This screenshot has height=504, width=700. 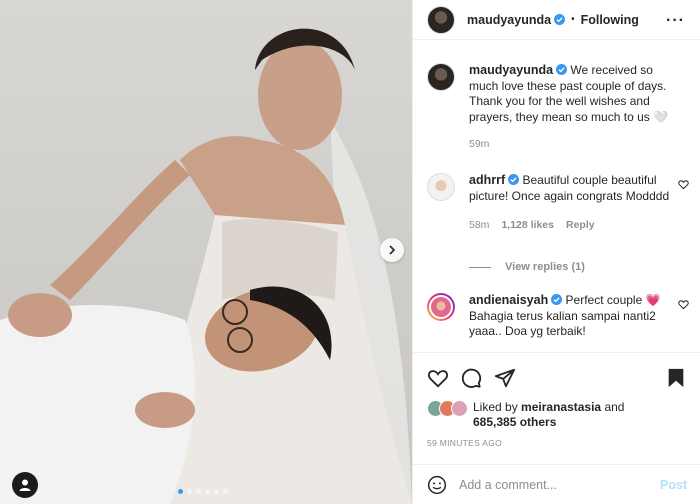 I want to click on comment-input, so click(x=557, y=484).